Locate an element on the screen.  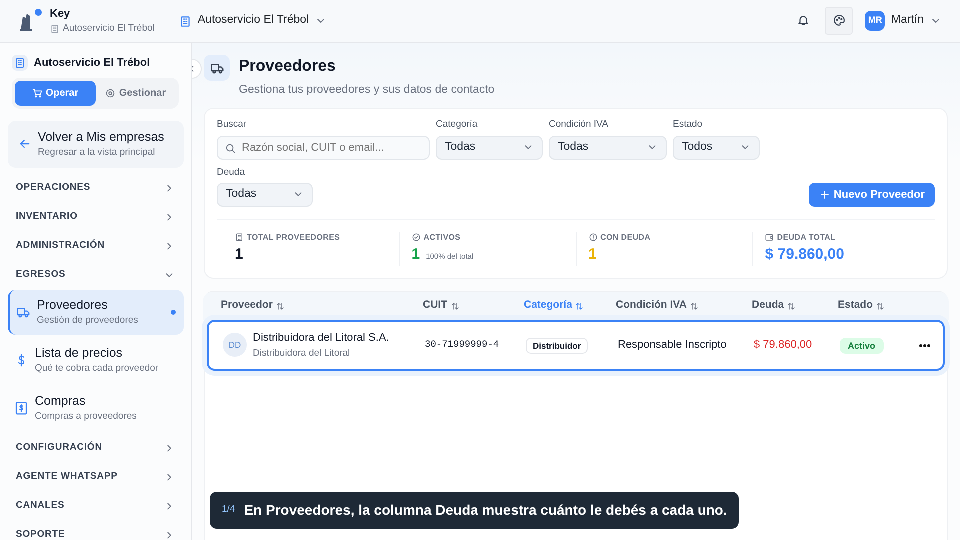
app-subtitle: Autoservicio El Trébol is located at coordinates (109, 29).